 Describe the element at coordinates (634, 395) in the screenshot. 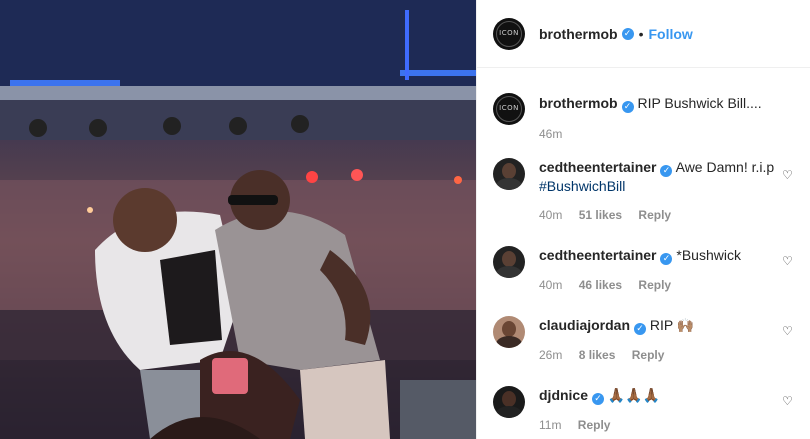

I see `comment-text: 🙏🏾🙏🏾🙏🏾` at that location.